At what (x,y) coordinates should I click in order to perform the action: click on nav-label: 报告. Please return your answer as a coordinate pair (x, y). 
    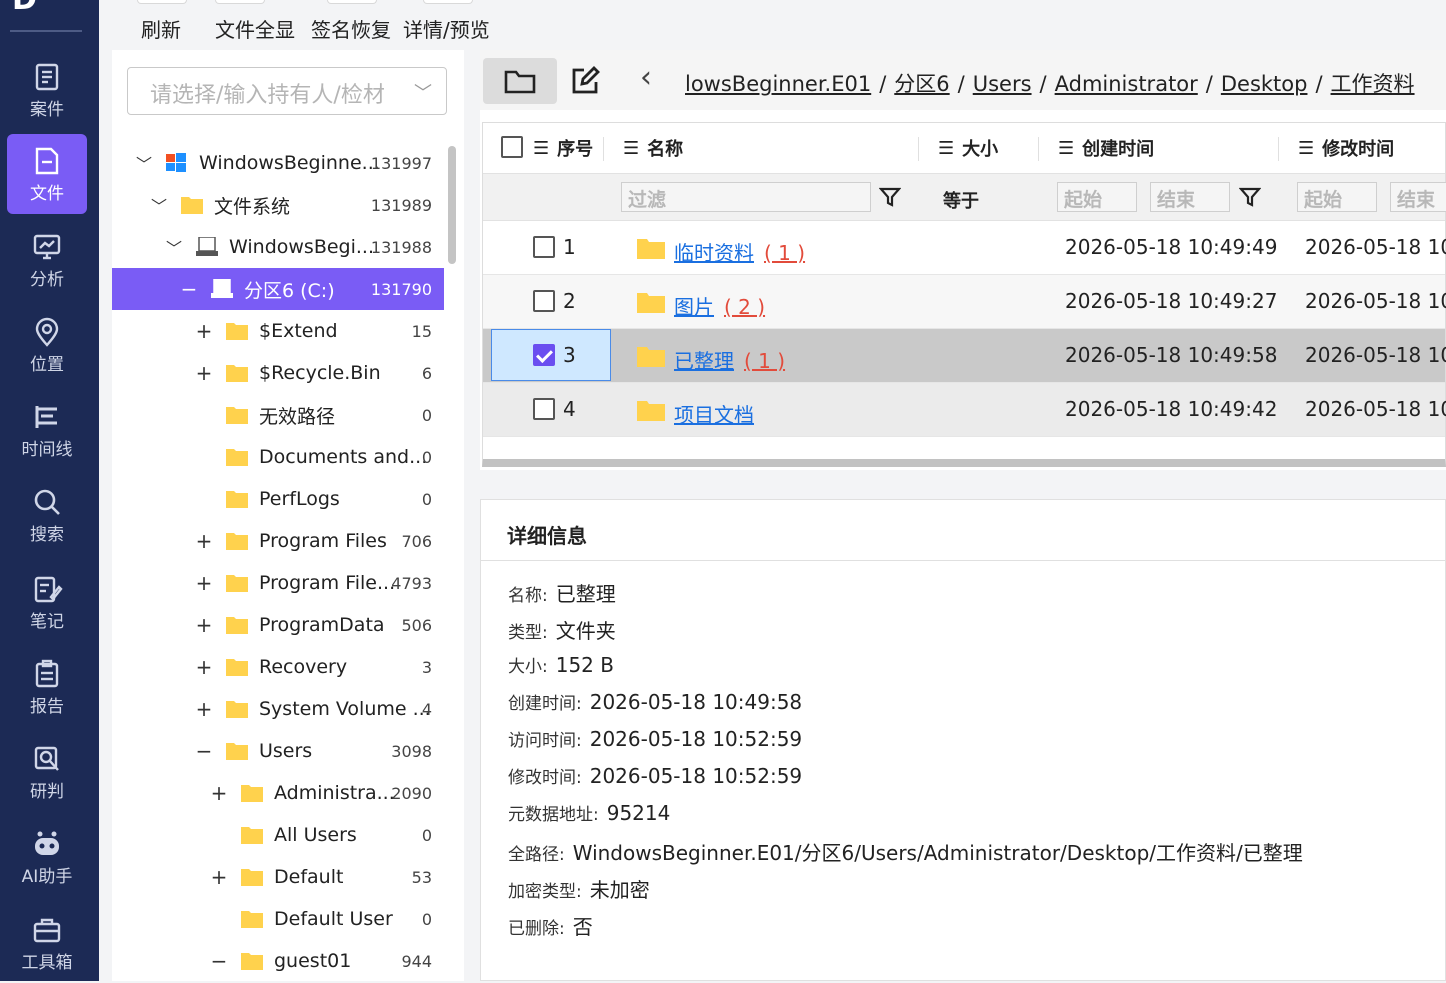
    Looking at the image, I should click on (47, 706).